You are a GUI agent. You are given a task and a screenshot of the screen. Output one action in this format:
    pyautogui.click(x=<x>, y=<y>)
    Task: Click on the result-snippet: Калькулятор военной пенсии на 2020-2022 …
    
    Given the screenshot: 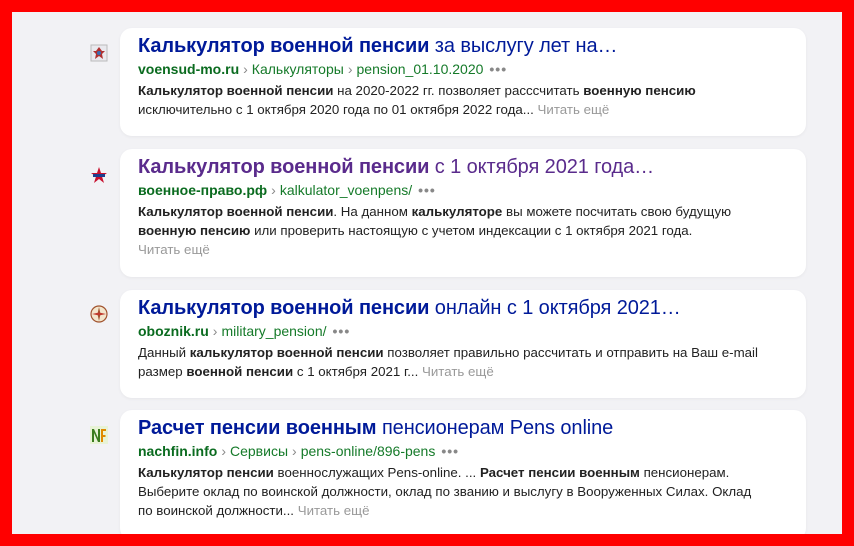 What is the action you would take?
    pyautogui.click(x=464, y=100)
    